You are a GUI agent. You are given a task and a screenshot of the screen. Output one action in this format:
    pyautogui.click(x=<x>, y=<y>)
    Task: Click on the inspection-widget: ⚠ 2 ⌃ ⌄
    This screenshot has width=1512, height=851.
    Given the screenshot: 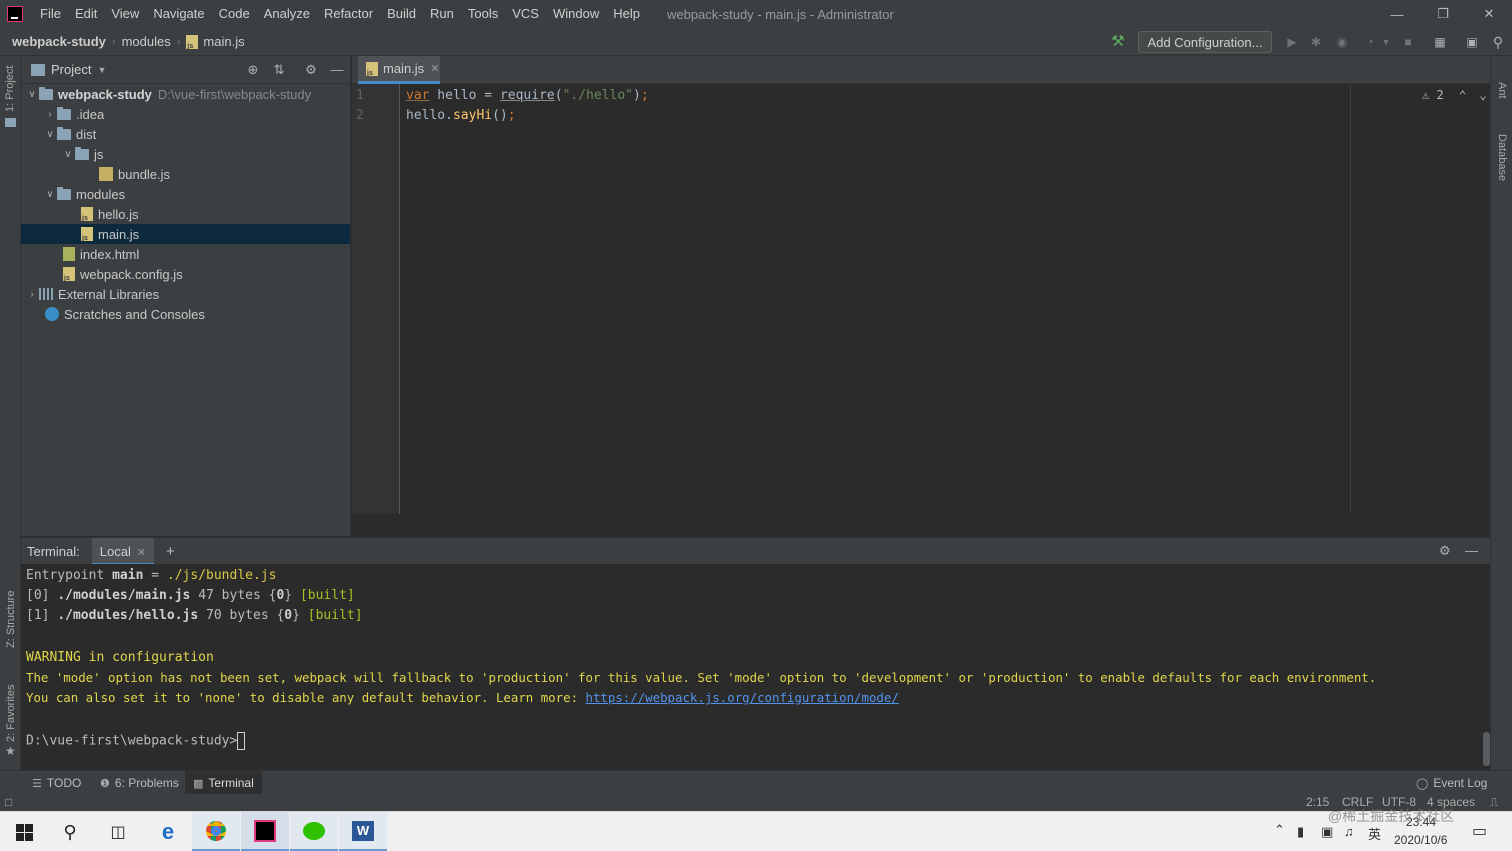 What is the action you would take?
    pyautogui.click(x=1454, y=95)
    